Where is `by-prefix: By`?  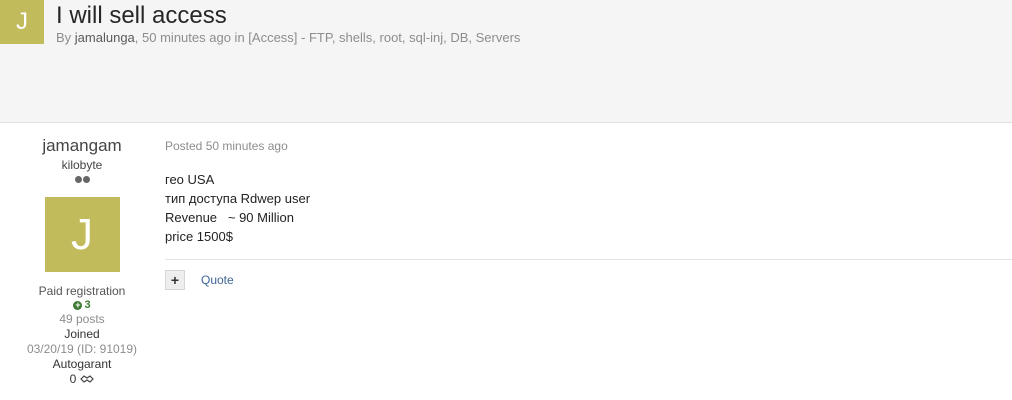 by-prefix: By is located at coordinates (65, 37).